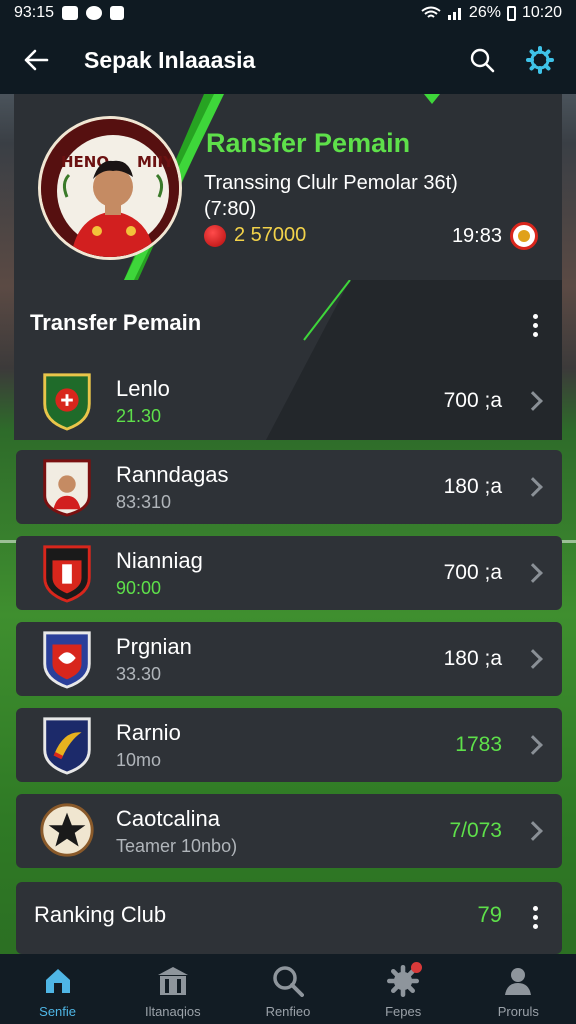  I want to click on nav-item-search: Renfieo, so click(288, 991).